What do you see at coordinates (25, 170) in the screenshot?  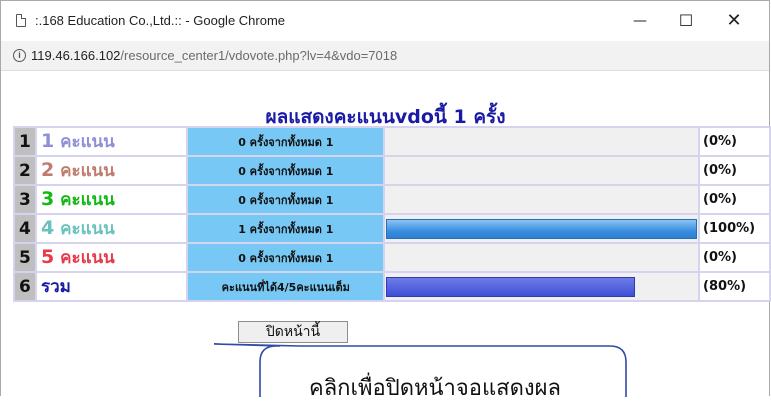 I see `row-rank: 2` at bounding box center [25, 170].